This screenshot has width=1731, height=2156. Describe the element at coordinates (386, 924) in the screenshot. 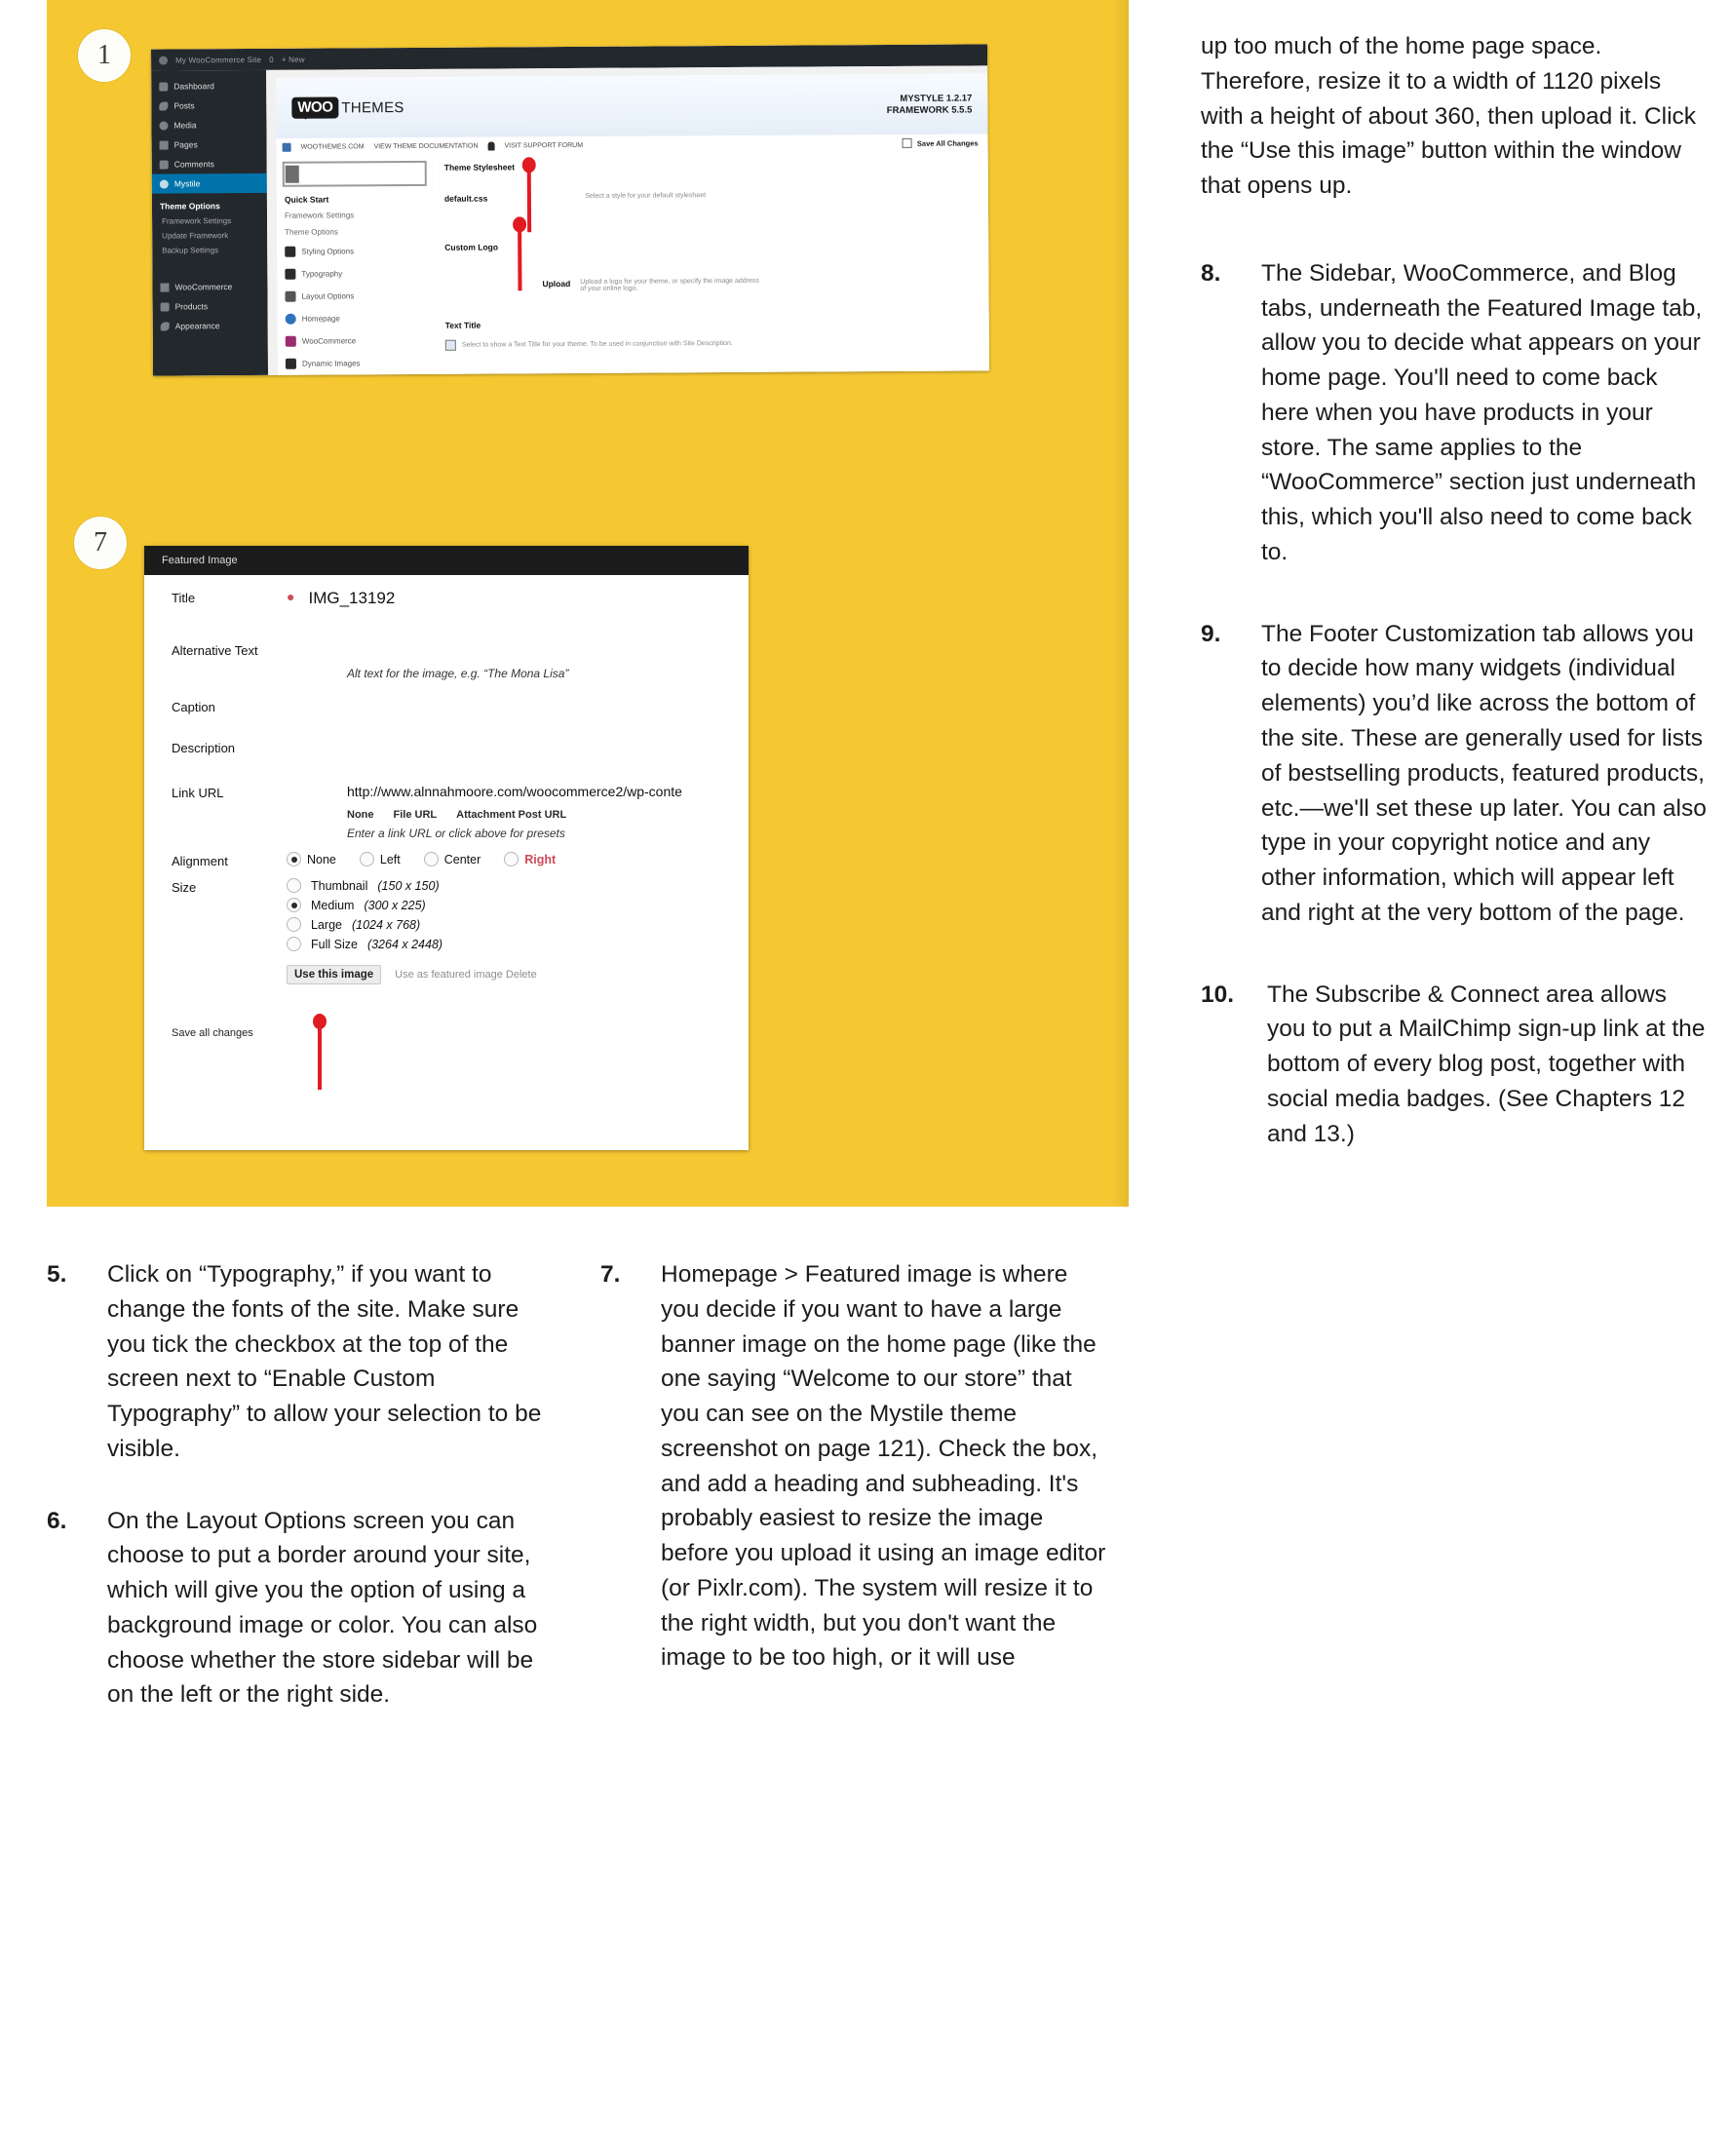

I see `size-dims: (1024 x 768)` at that location.